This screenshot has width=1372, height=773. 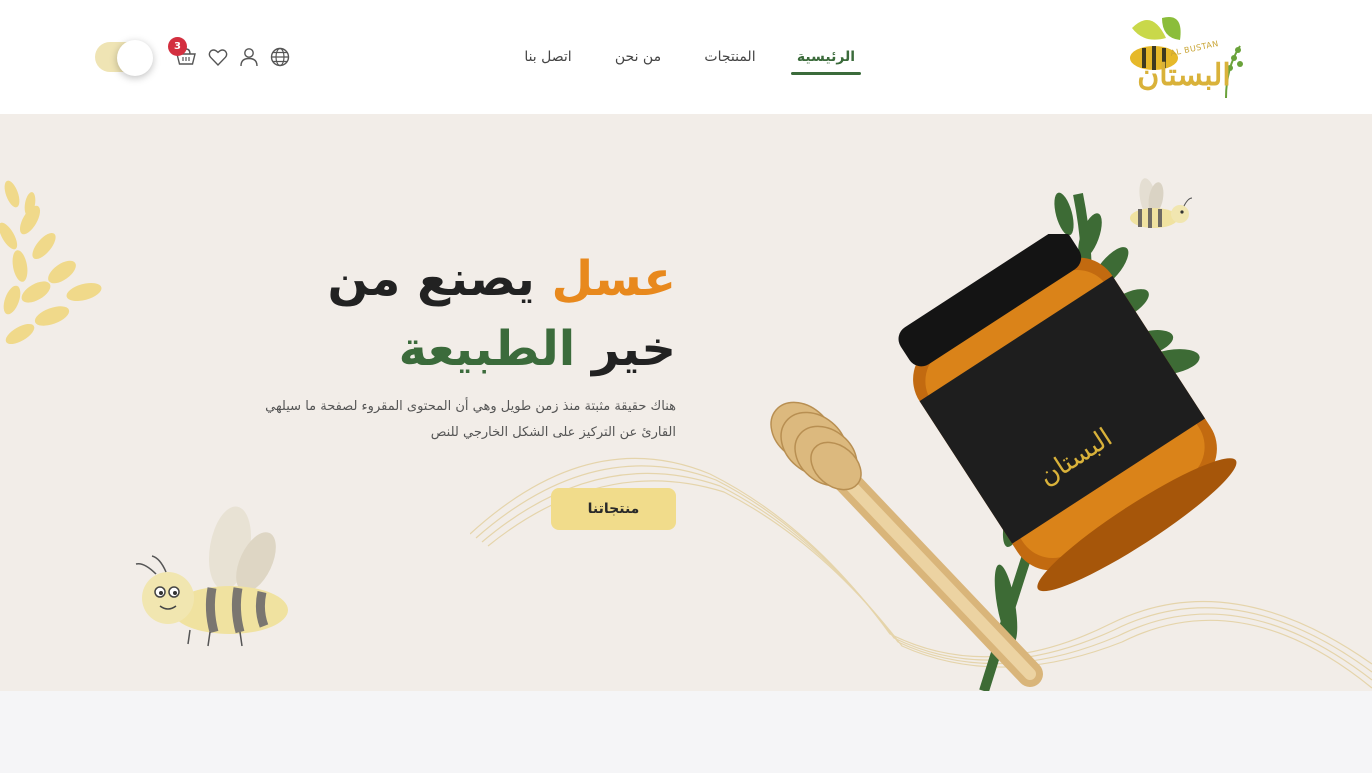 I want to click on our-products-button: منتجاتنا, so click(x=613, y=509).